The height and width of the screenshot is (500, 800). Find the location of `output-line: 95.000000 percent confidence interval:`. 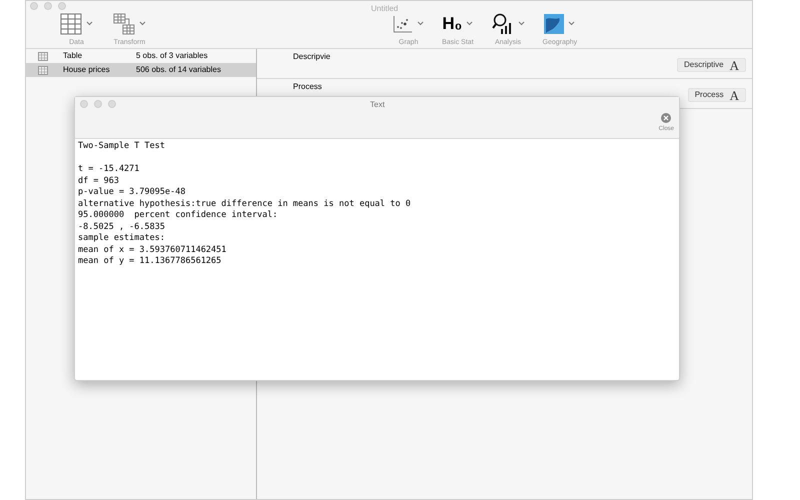

output-line: 95.000000 percent confidence interval: is located at coordinates (178, 216).